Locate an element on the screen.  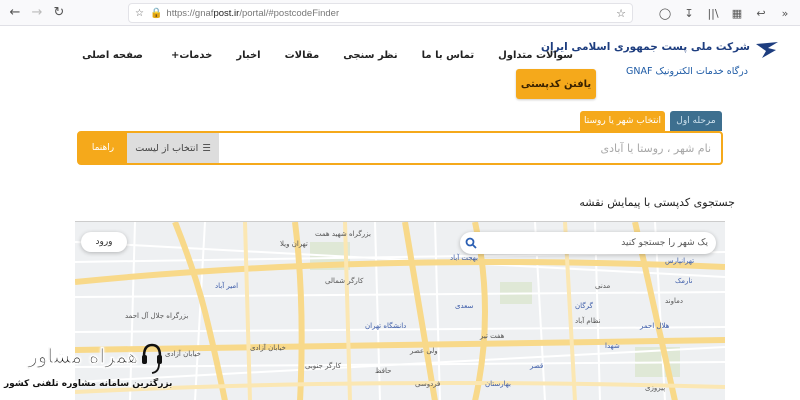
nav-home: صفحه اصلی is located at coordinates (112, 55).